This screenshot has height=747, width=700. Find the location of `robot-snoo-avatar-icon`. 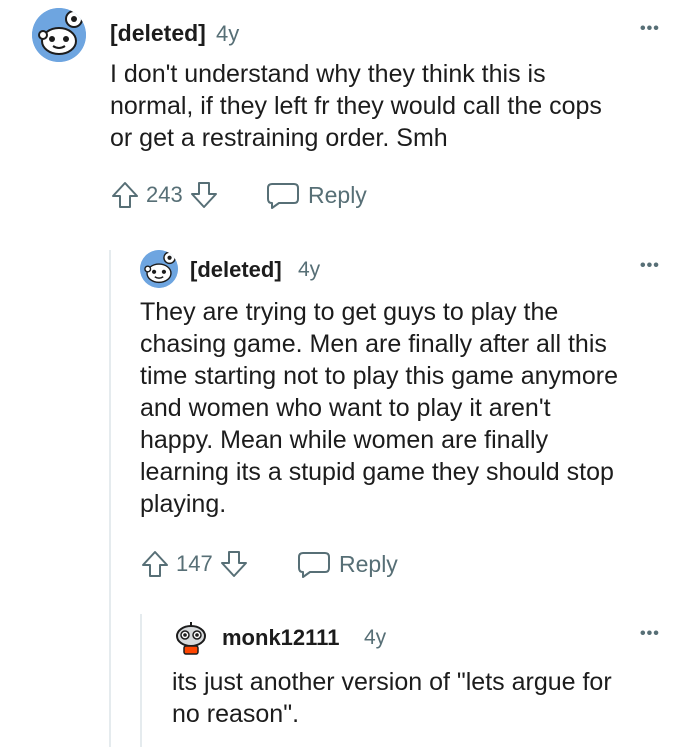

robot-snoo-avatar-icon is located at coordinates (191, 638).